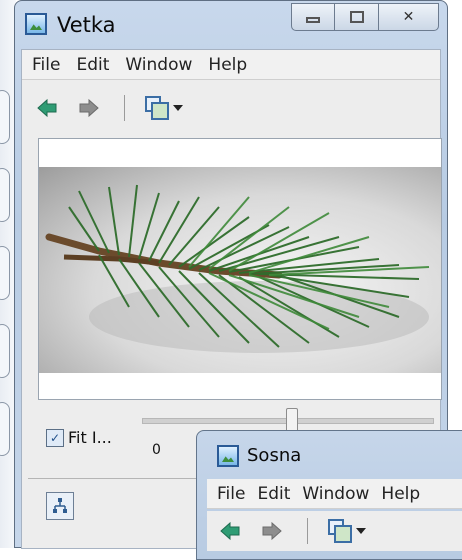  I want to click on toolbar, so click(231, 108).